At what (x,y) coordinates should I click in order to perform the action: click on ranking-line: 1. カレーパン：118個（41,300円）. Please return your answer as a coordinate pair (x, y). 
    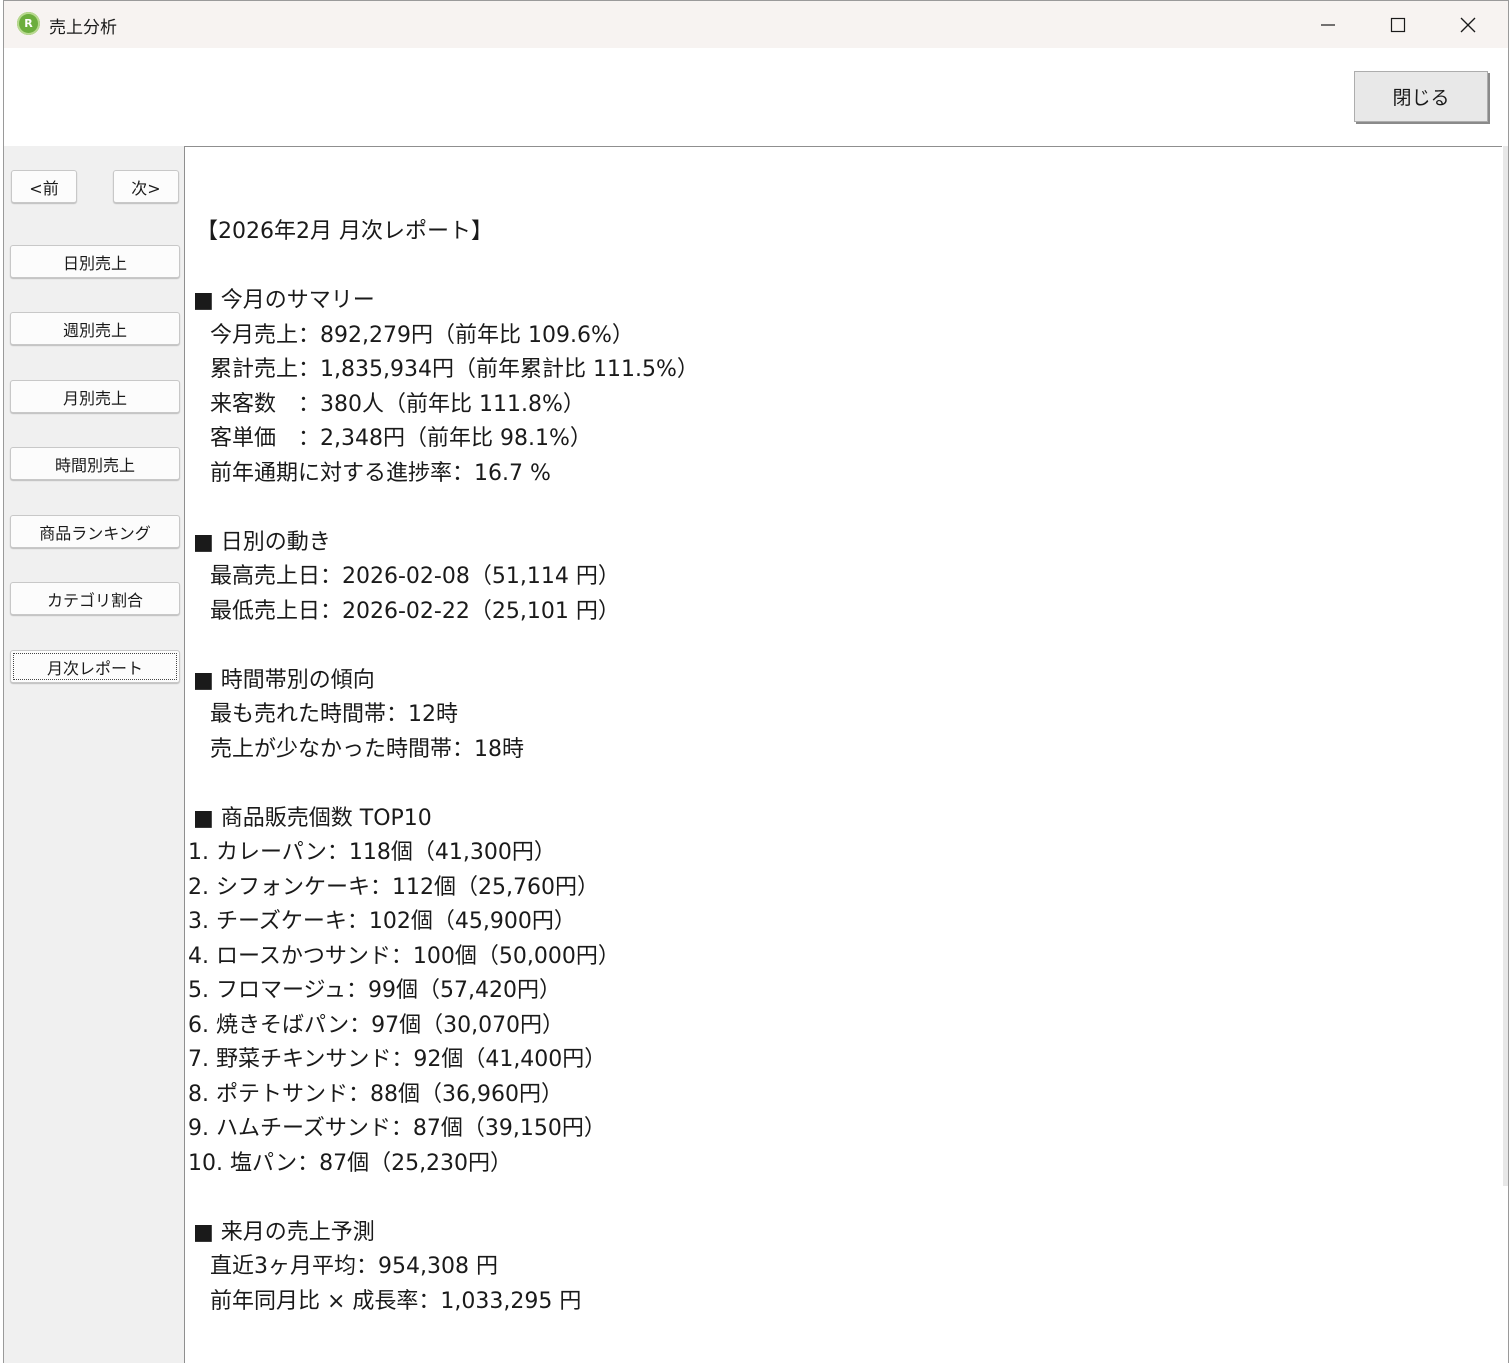
    Looking at the image, I should click on (372, 852).